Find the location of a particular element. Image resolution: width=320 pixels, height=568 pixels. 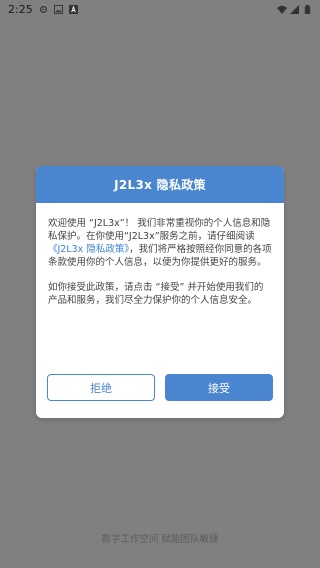

status-bar: 2:25 is located at coordinates (160, 9).